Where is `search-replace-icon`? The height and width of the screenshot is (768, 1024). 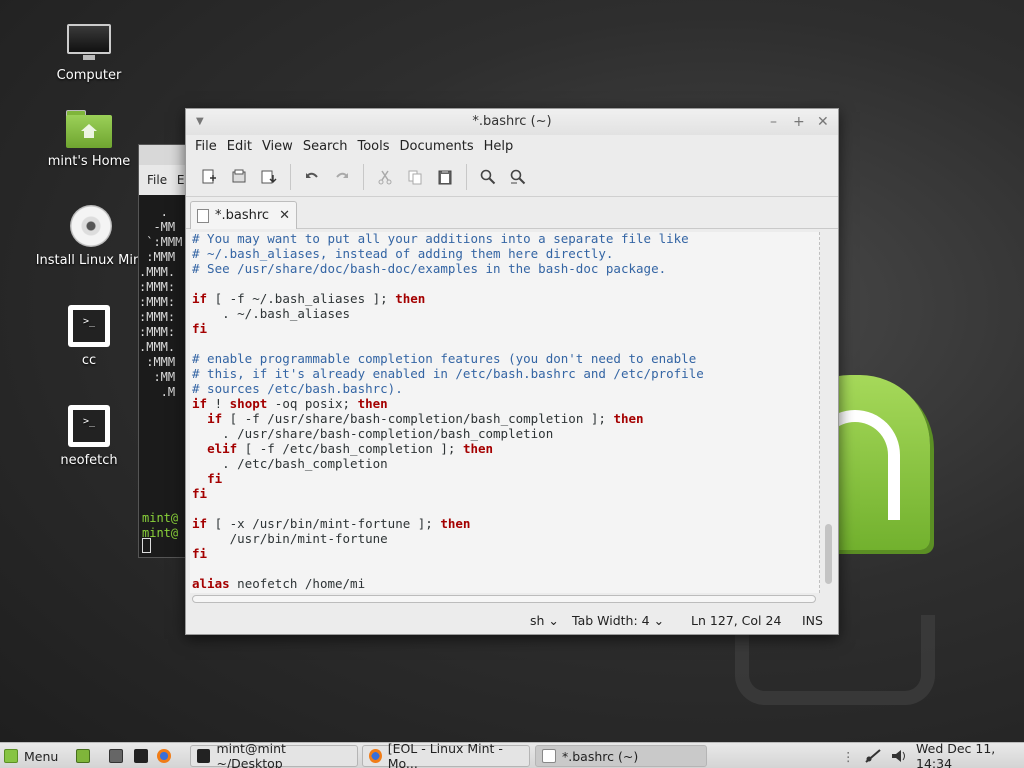 search-replace-icon is located at coordinates (518, 177).